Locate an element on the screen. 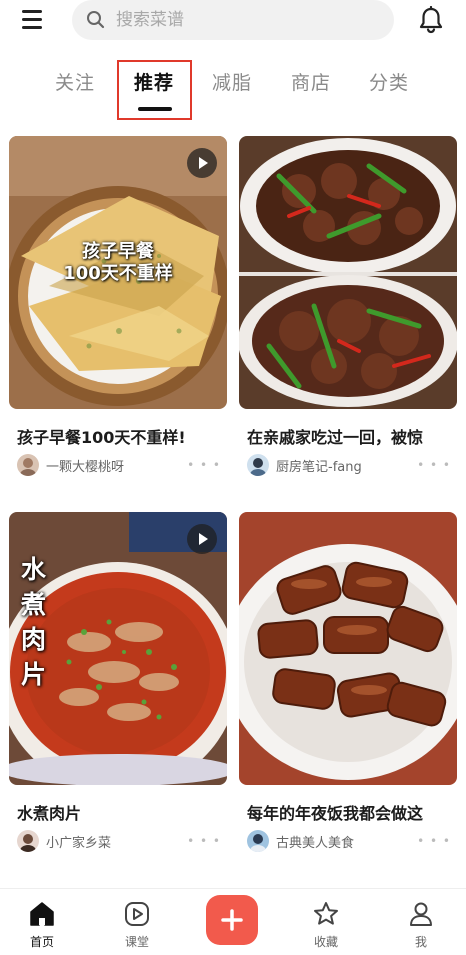  search-icon is located at coordinates (96, 20).